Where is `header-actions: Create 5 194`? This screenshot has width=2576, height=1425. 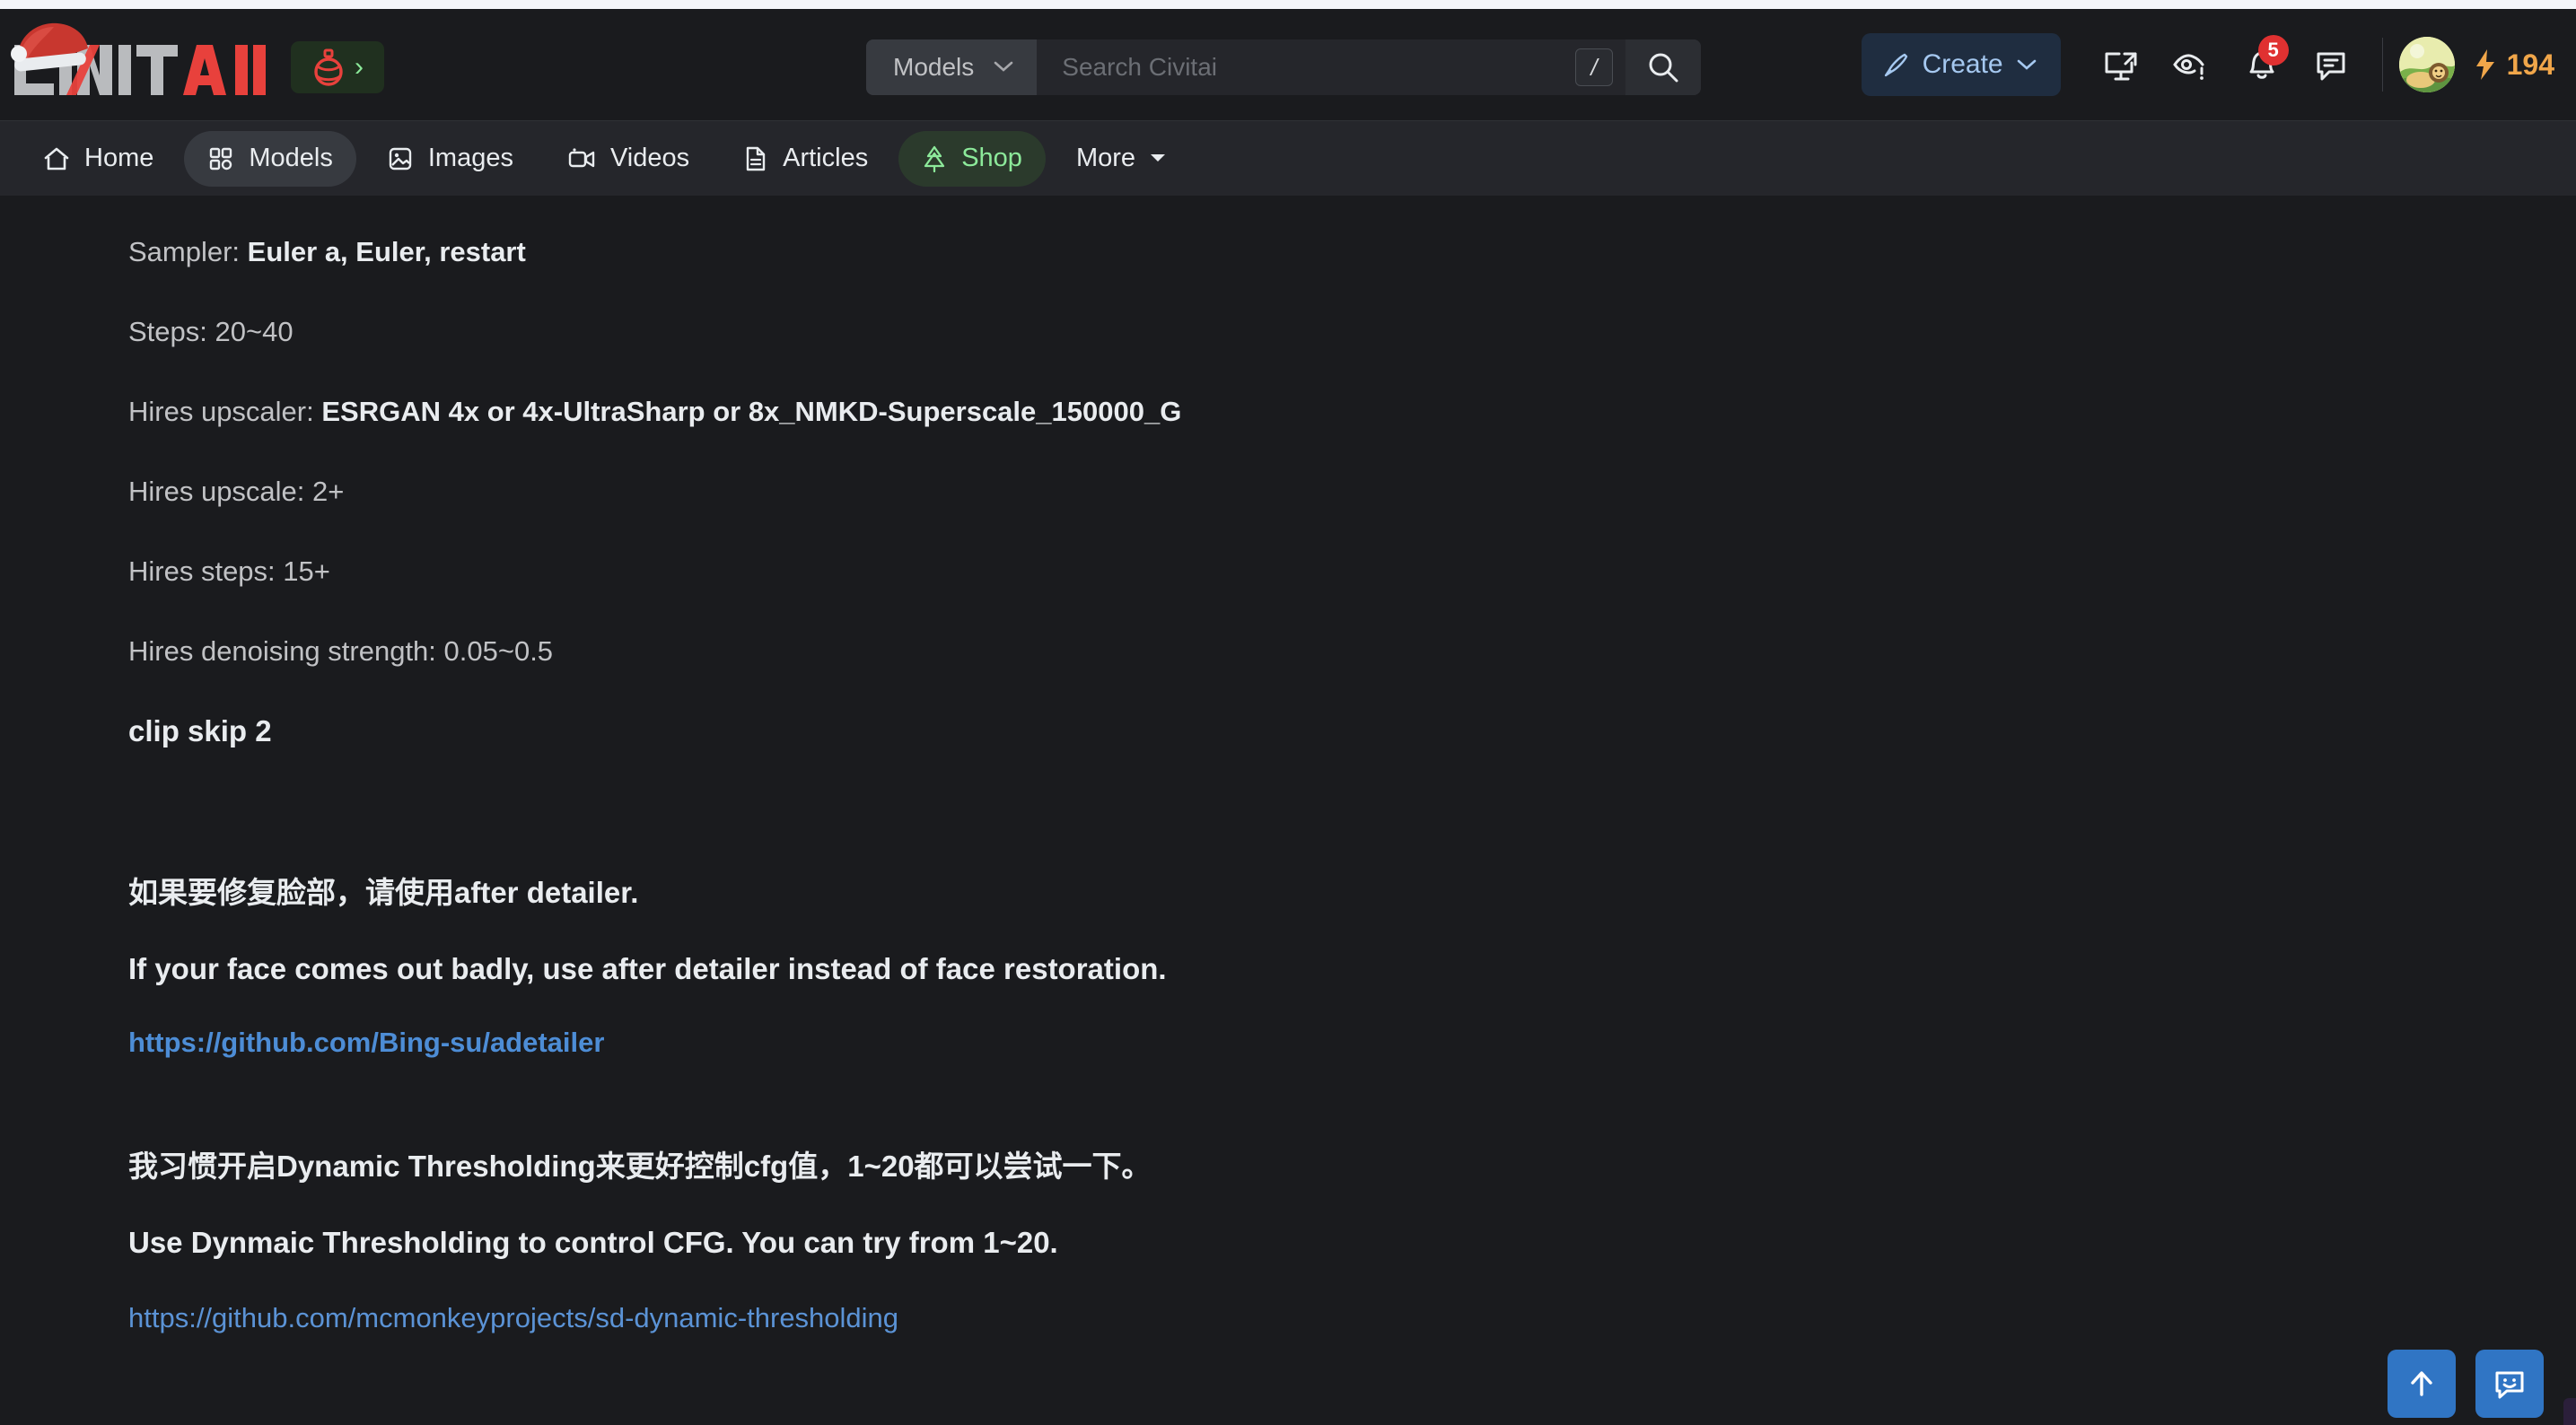
header-actions: Create 5 194 is located at coordinates (2207, 65).